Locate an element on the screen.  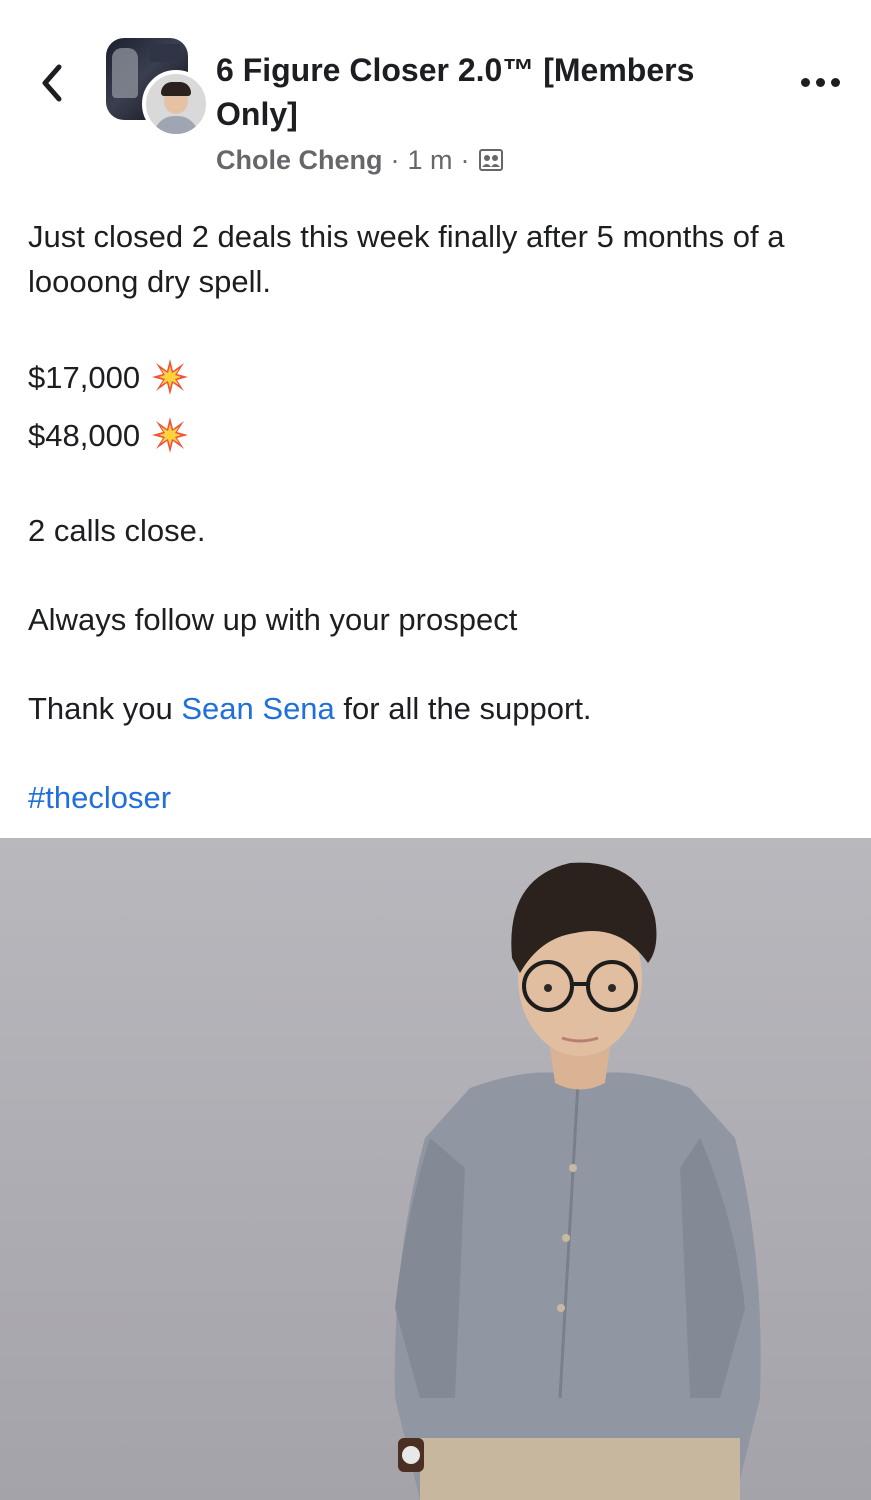
mention-link: Sean Sena is located at coordinates (257, 708).